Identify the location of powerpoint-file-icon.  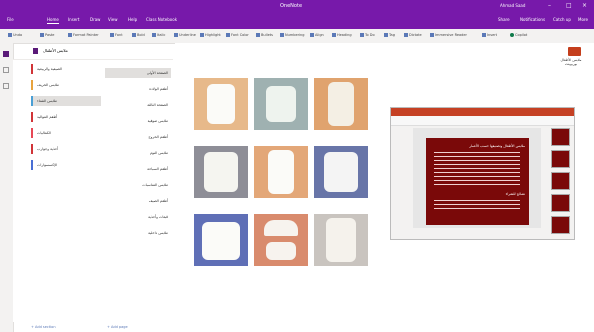
(574, 51).